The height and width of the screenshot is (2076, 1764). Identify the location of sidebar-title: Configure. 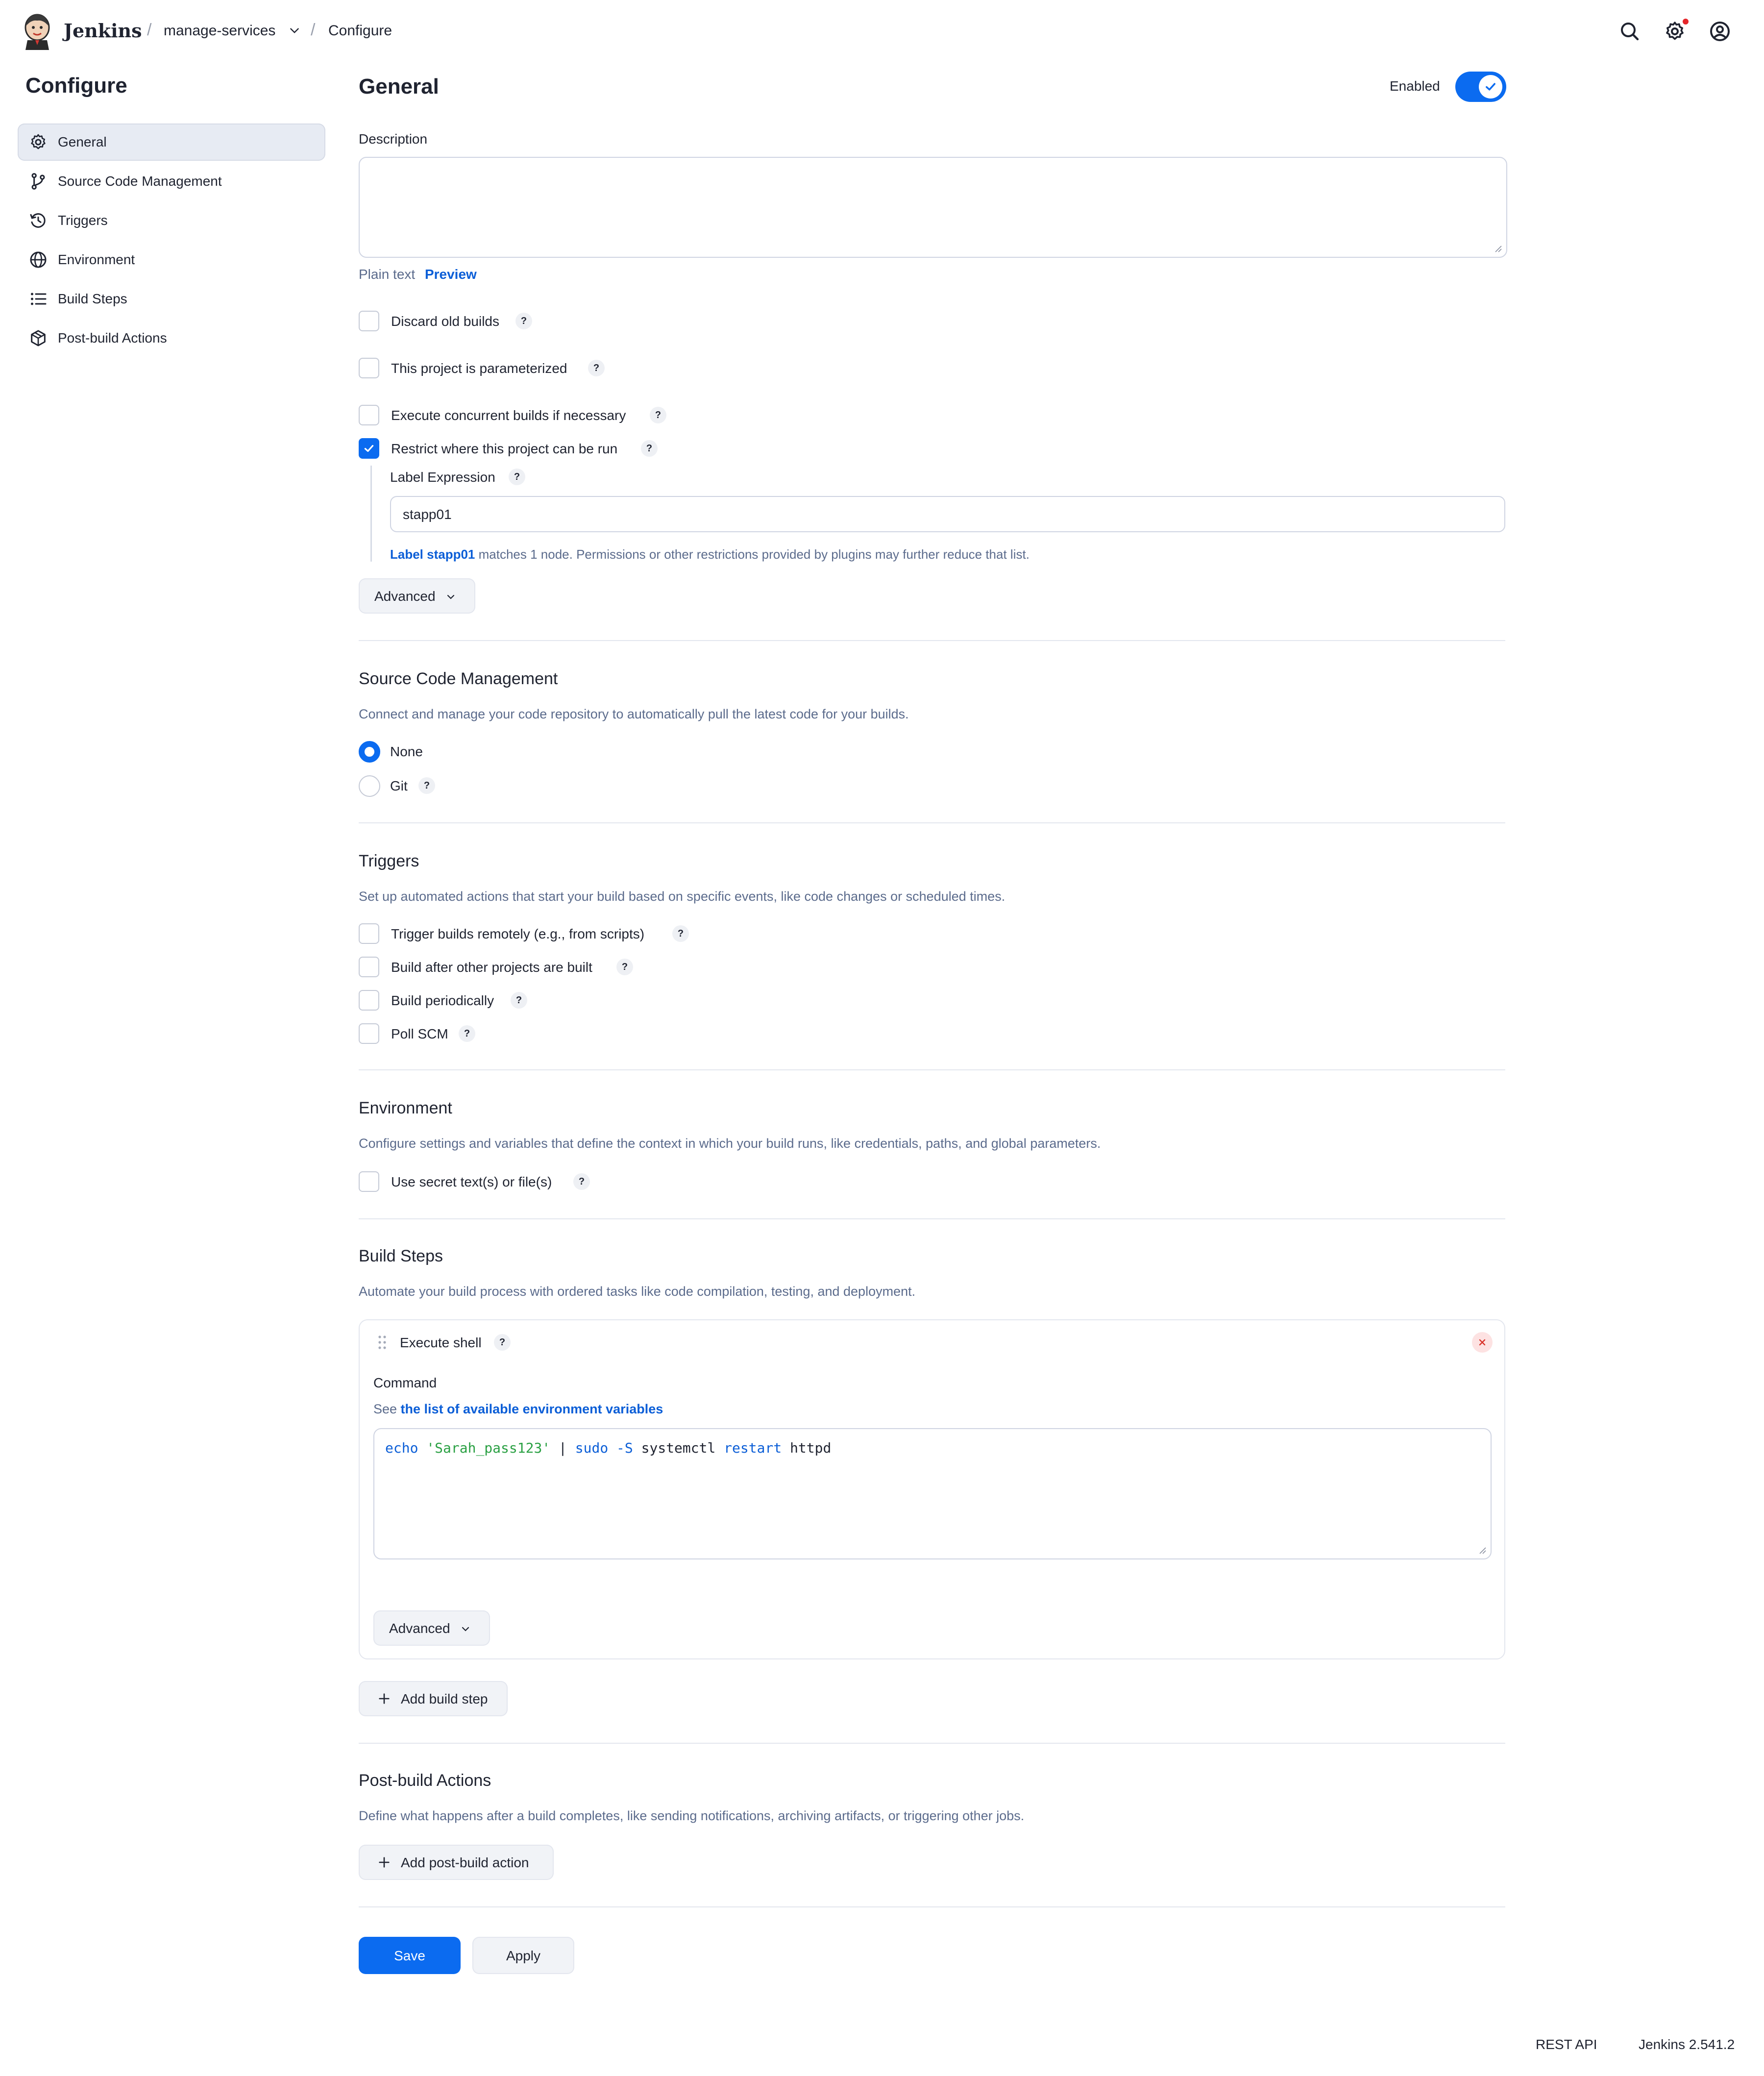
(76, 86).